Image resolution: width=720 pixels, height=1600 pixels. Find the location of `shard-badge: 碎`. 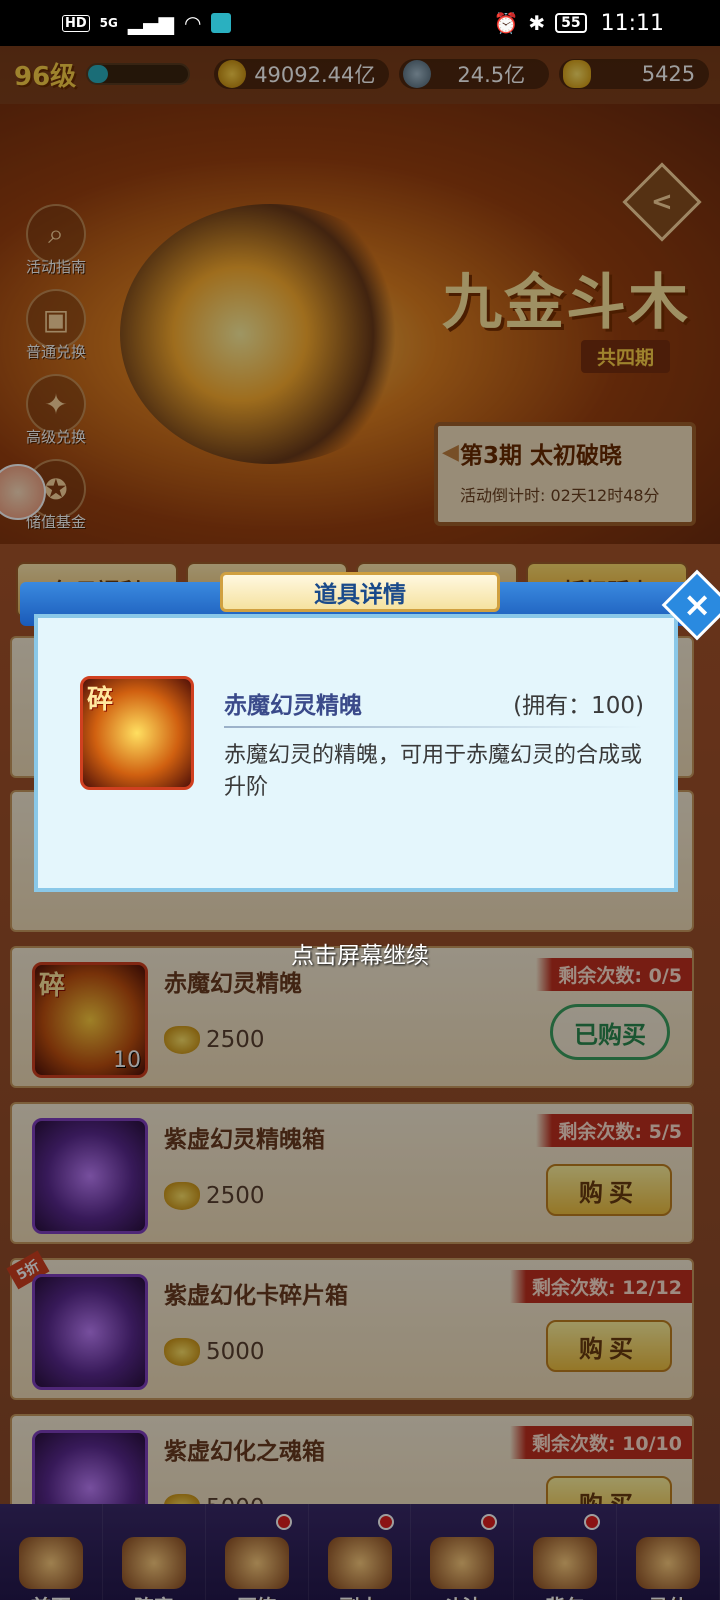

shard-badge: 碎 is located at coordinates (100, 700).